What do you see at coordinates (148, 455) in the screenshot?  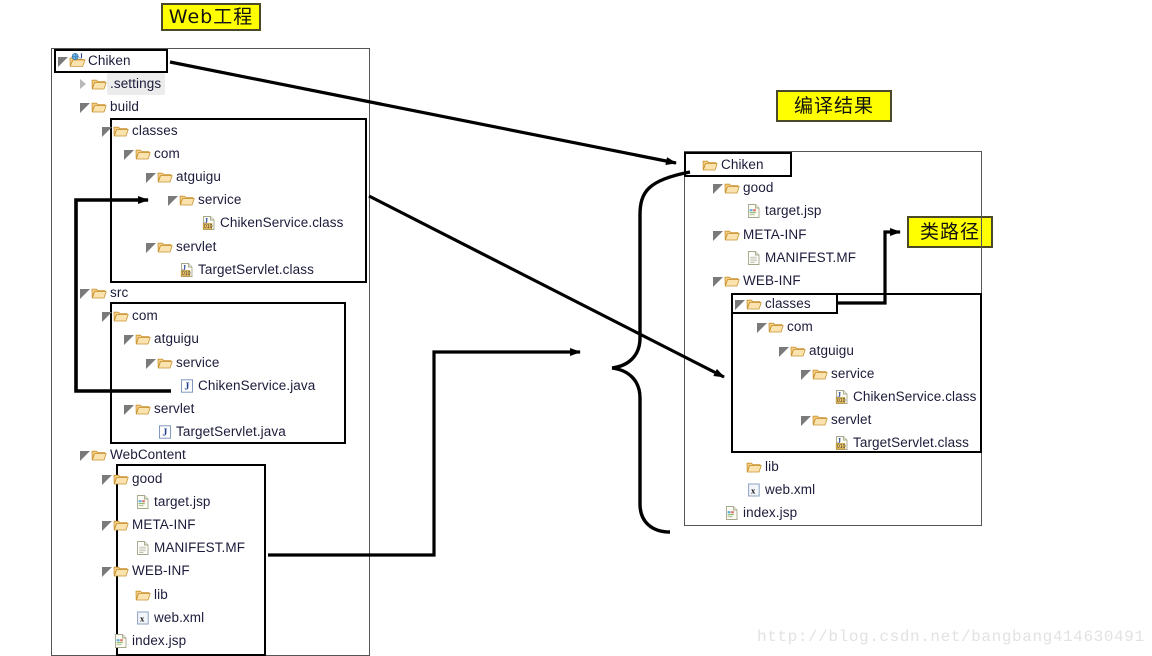 I see `tree-node-label: WebContent` at bounding box center [148, 455].